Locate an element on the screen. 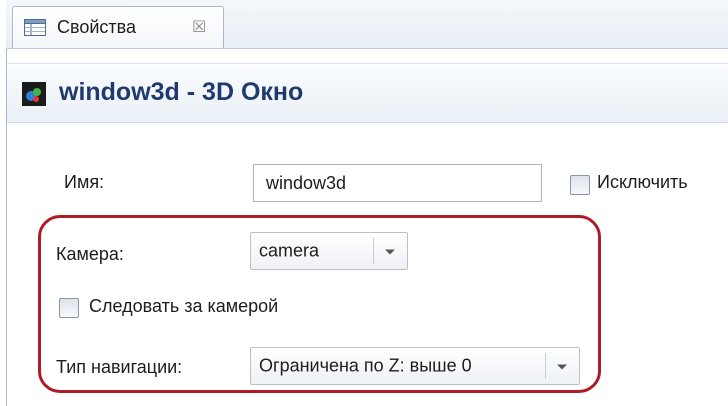 The height and width of the screenshot is (406, 728). navigation-type-select: Ограничена по Z: выше 0 is located at coordinates (415, 366).